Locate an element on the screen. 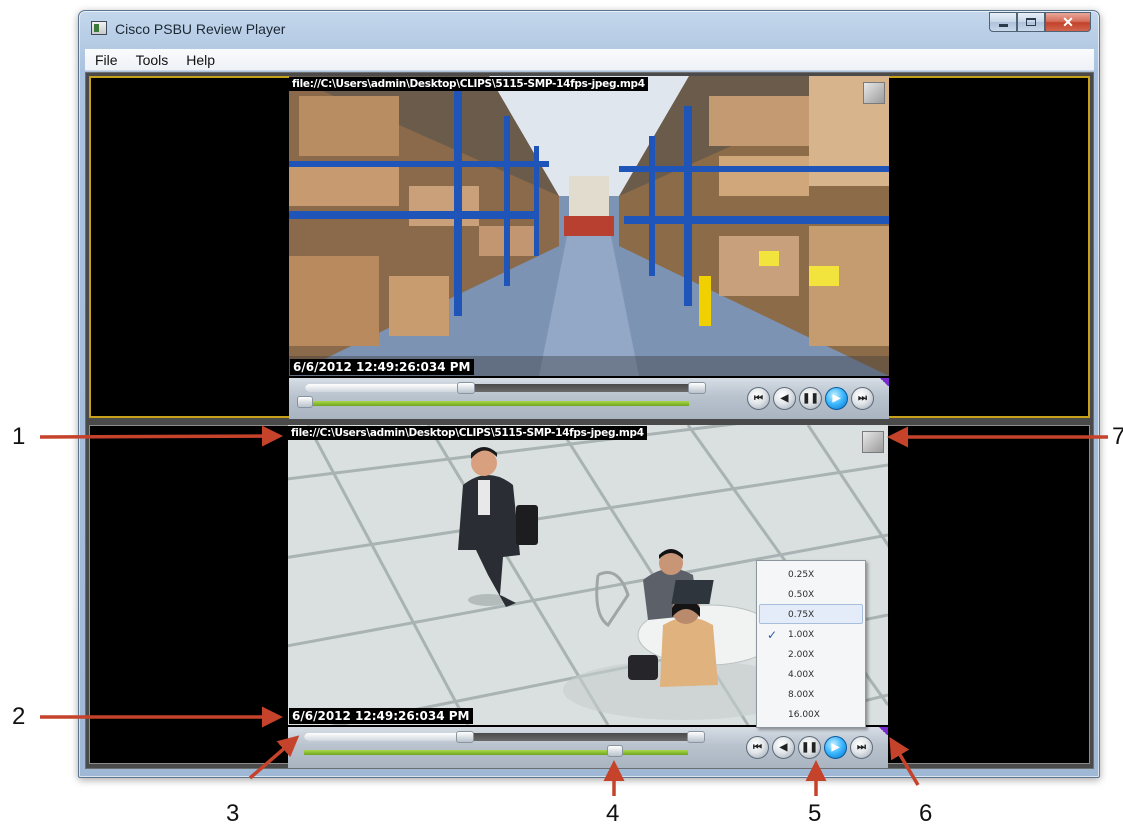 The height and width of the screenshot is (826, 1123). speed-option: 0.75X is located at coordinates (811, 614).